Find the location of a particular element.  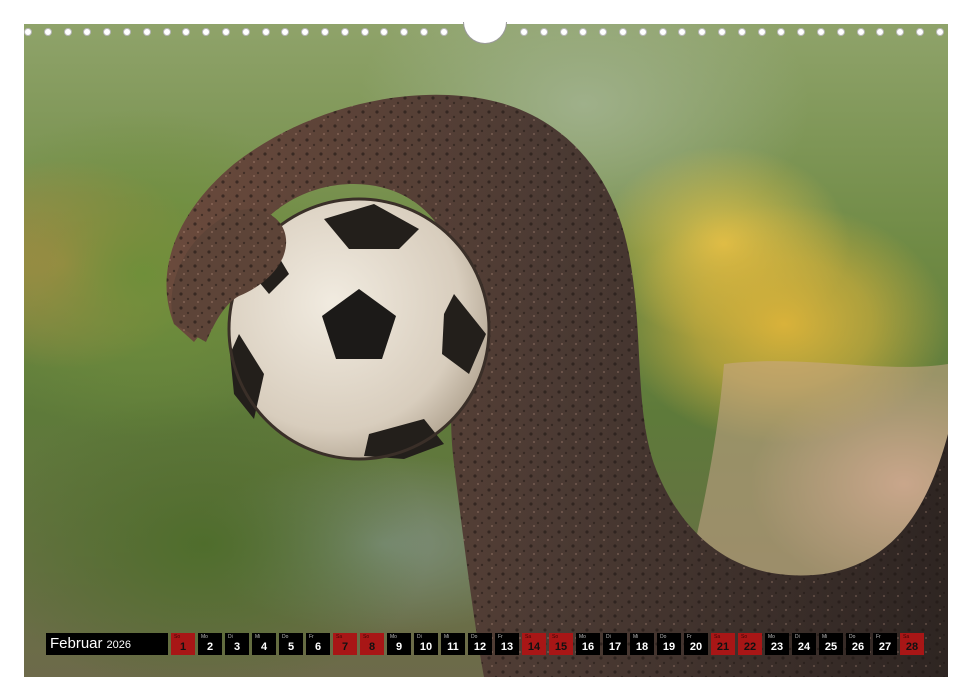

day-cell: Mo 2 is located at coordinates (210, 644).